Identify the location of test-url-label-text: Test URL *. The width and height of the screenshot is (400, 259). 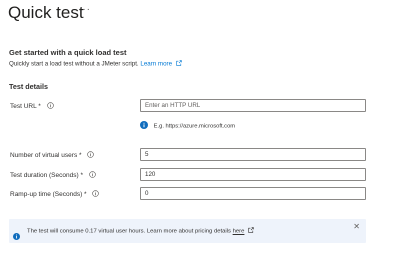
(25, 107).